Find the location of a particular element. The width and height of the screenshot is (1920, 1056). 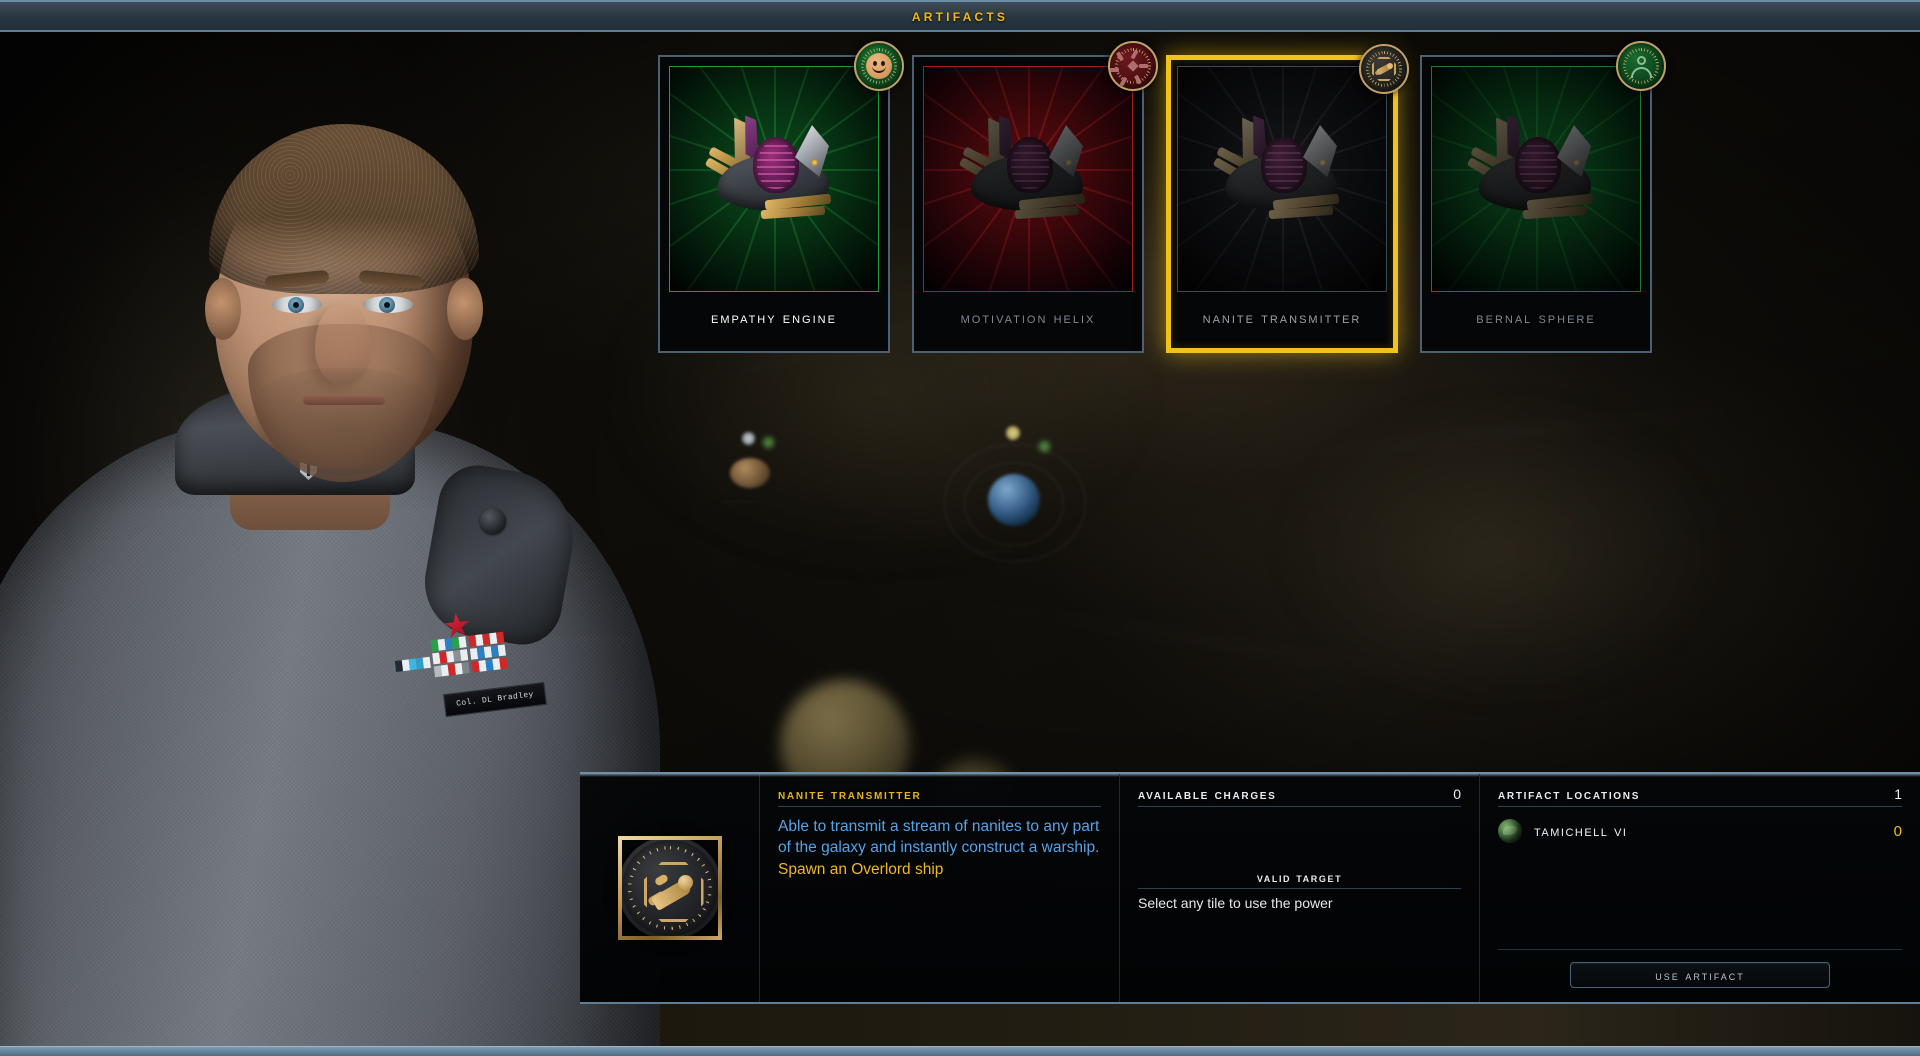

smiley-glyph is located at coordinates (879, 66).